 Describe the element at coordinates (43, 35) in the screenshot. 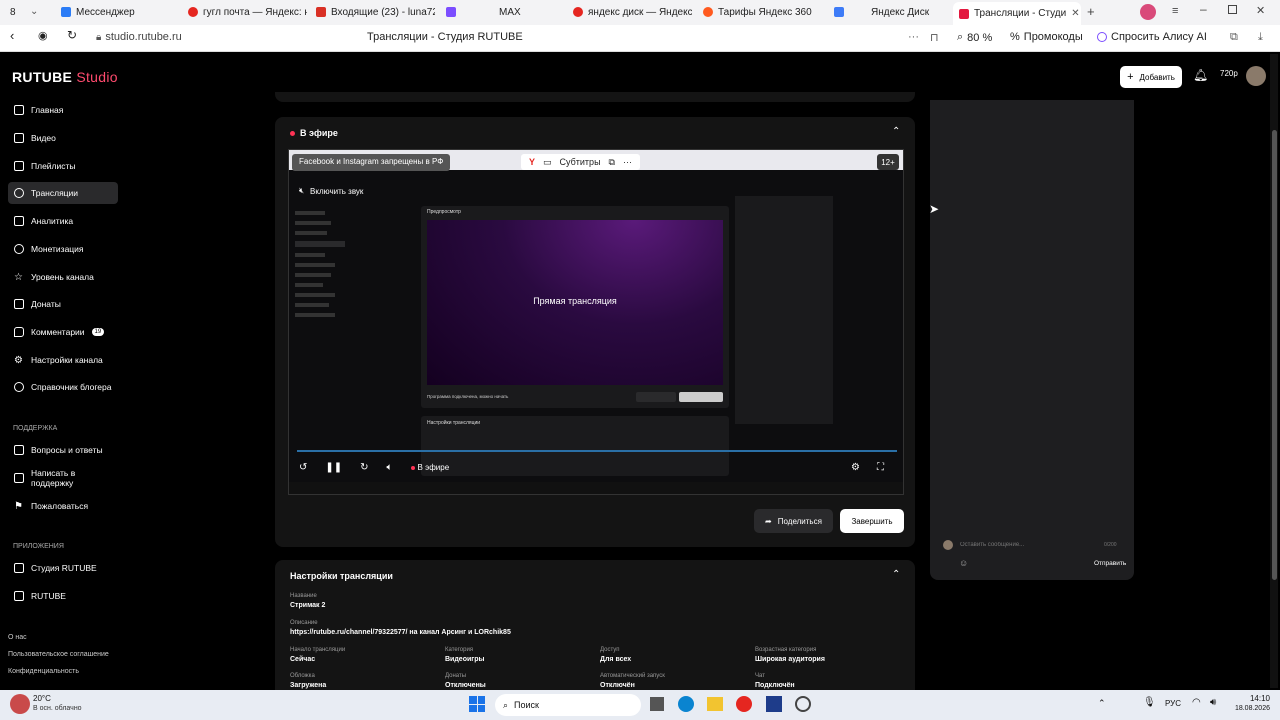

I see `yandex-home-icon: ◉` at that location.